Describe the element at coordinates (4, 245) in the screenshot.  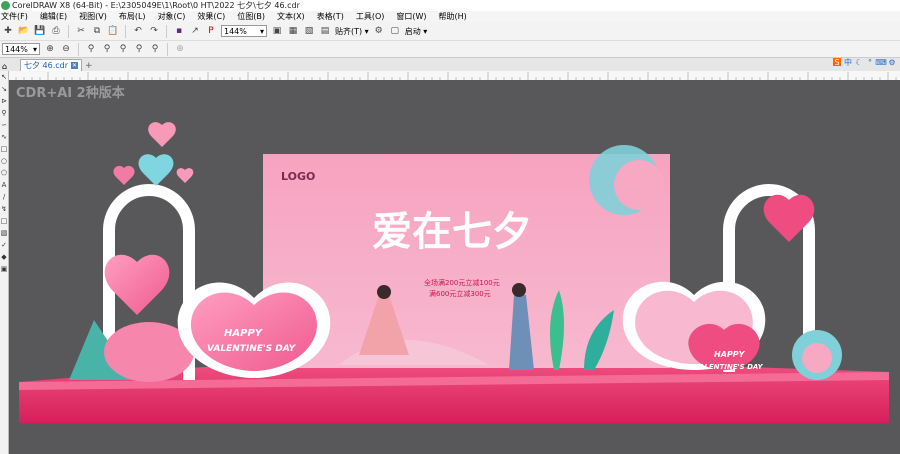
I see `eyedropper-icon: ✓` at that location.